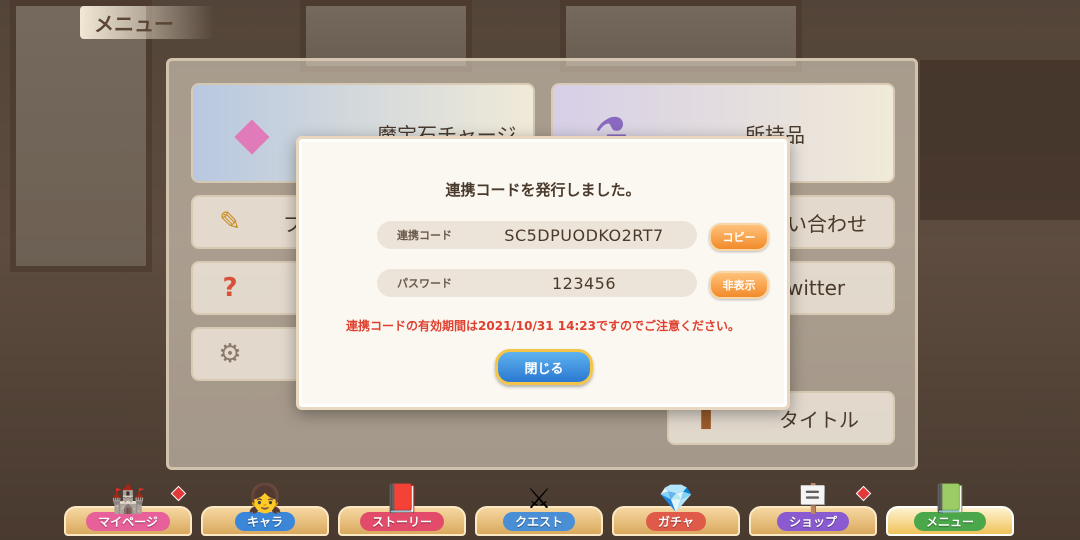 The width and height of the screenshot is (1080, 540). What do you see at coordinates (424, 283) in the screenshot?
I see `password-label: パスワード` at bounding box center [424, 283].